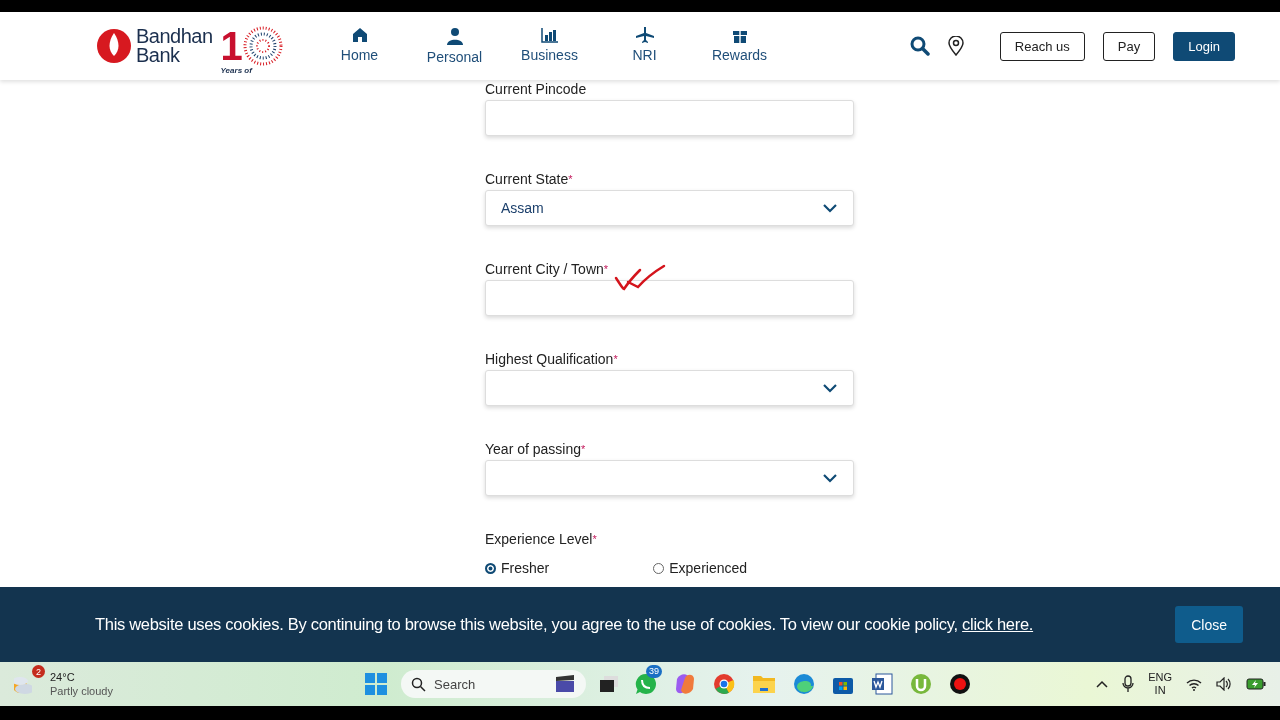 This screenshot has width=1280, height=720. Describe the element at coordinates (1209, 624) in the screenshot. I see `close-button: Close` at that location.